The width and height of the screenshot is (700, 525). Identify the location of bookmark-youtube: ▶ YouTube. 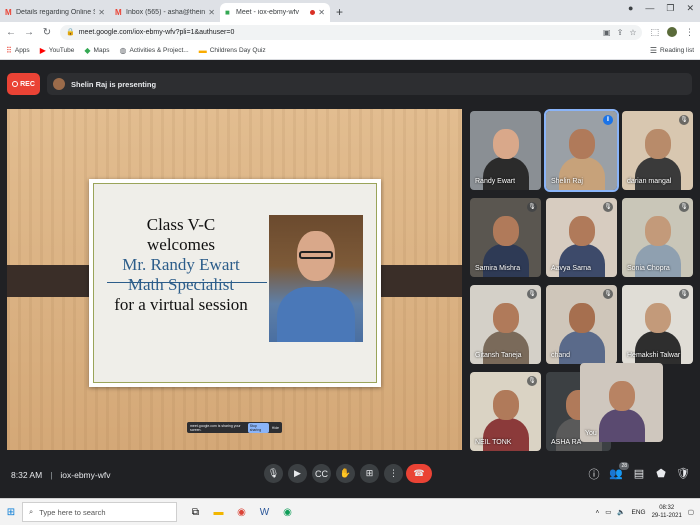
(57, 50).